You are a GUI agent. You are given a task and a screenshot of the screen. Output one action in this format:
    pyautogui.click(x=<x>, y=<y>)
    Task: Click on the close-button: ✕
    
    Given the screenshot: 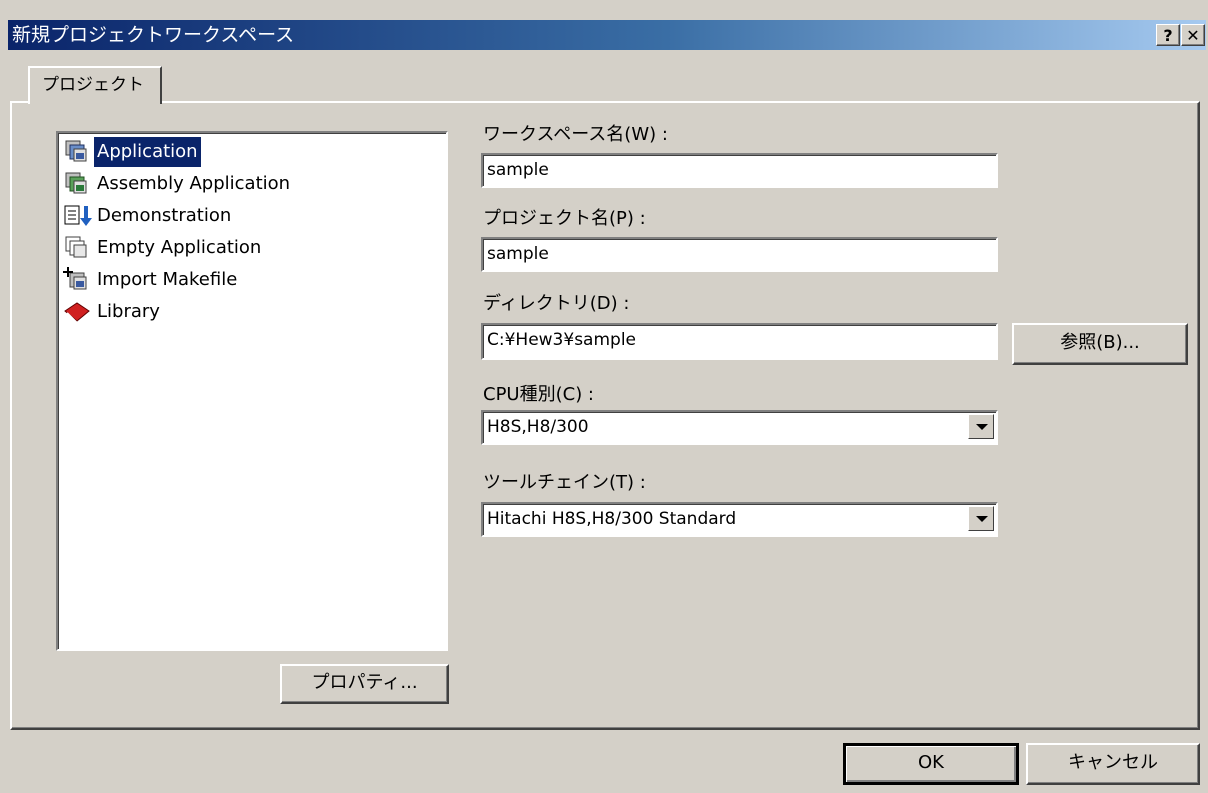 What is the action you would take?
    pyautogui.click(x=1193, y=35)
    